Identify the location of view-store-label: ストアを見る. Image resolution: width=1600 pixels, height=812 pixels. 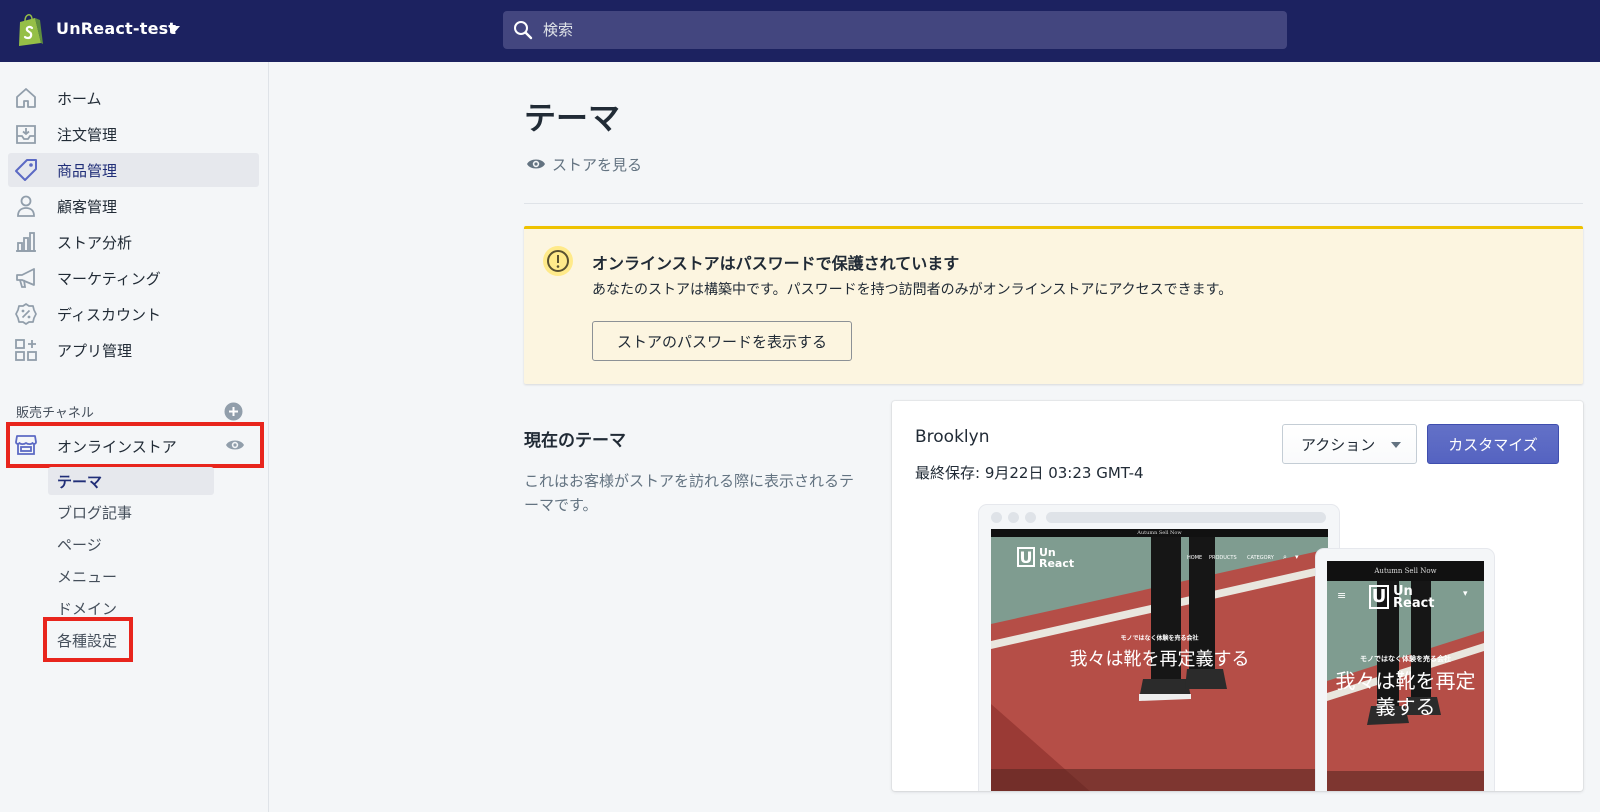
(597, 165).